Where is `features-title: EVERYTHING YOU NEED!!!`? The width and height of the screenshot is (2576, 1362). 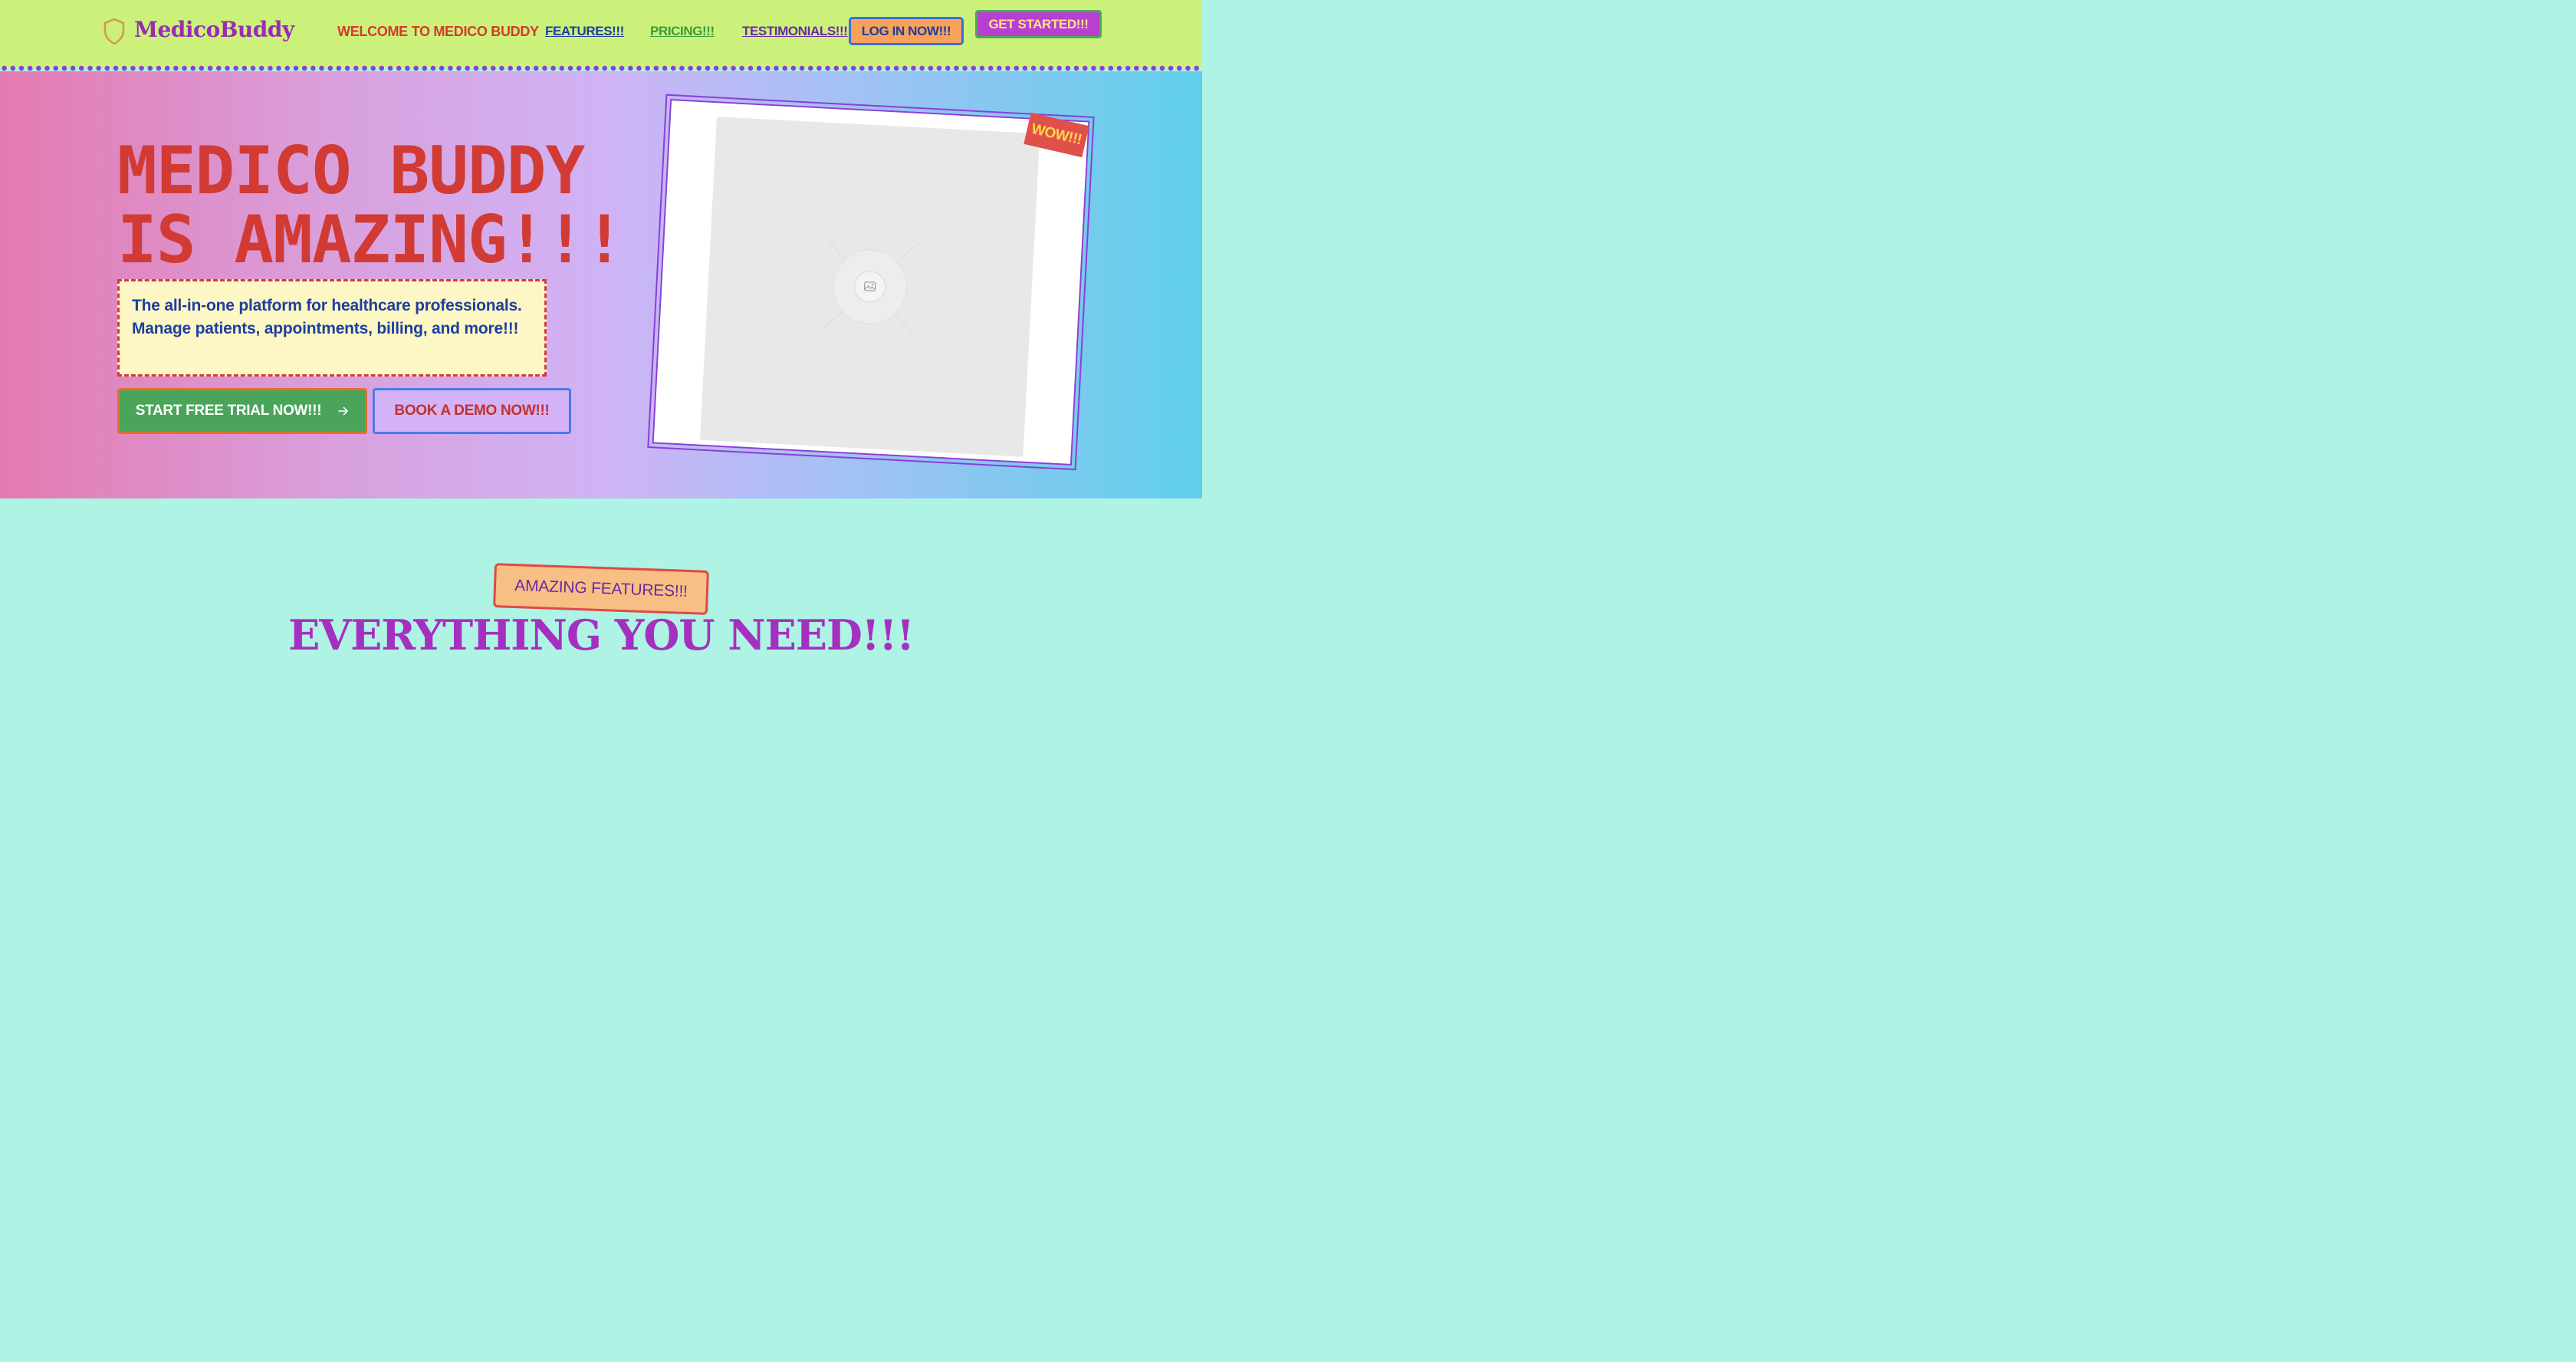
features-title: EVERYTHING YOU NEED!!! is located at coordinates (602, 635).